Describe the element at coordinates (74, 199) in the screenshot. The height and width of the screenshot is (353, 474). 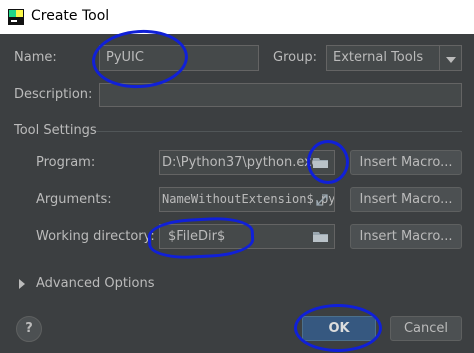
I see `arguments-label: Arguments:` at that location.